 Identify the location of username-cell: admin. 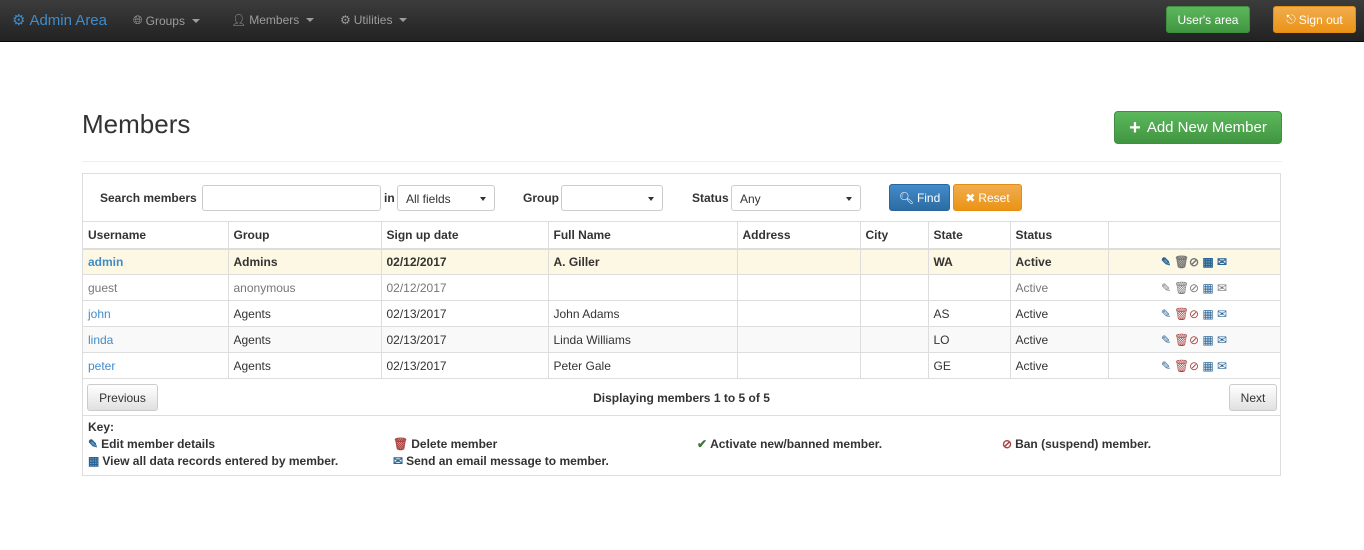
(156, 261).